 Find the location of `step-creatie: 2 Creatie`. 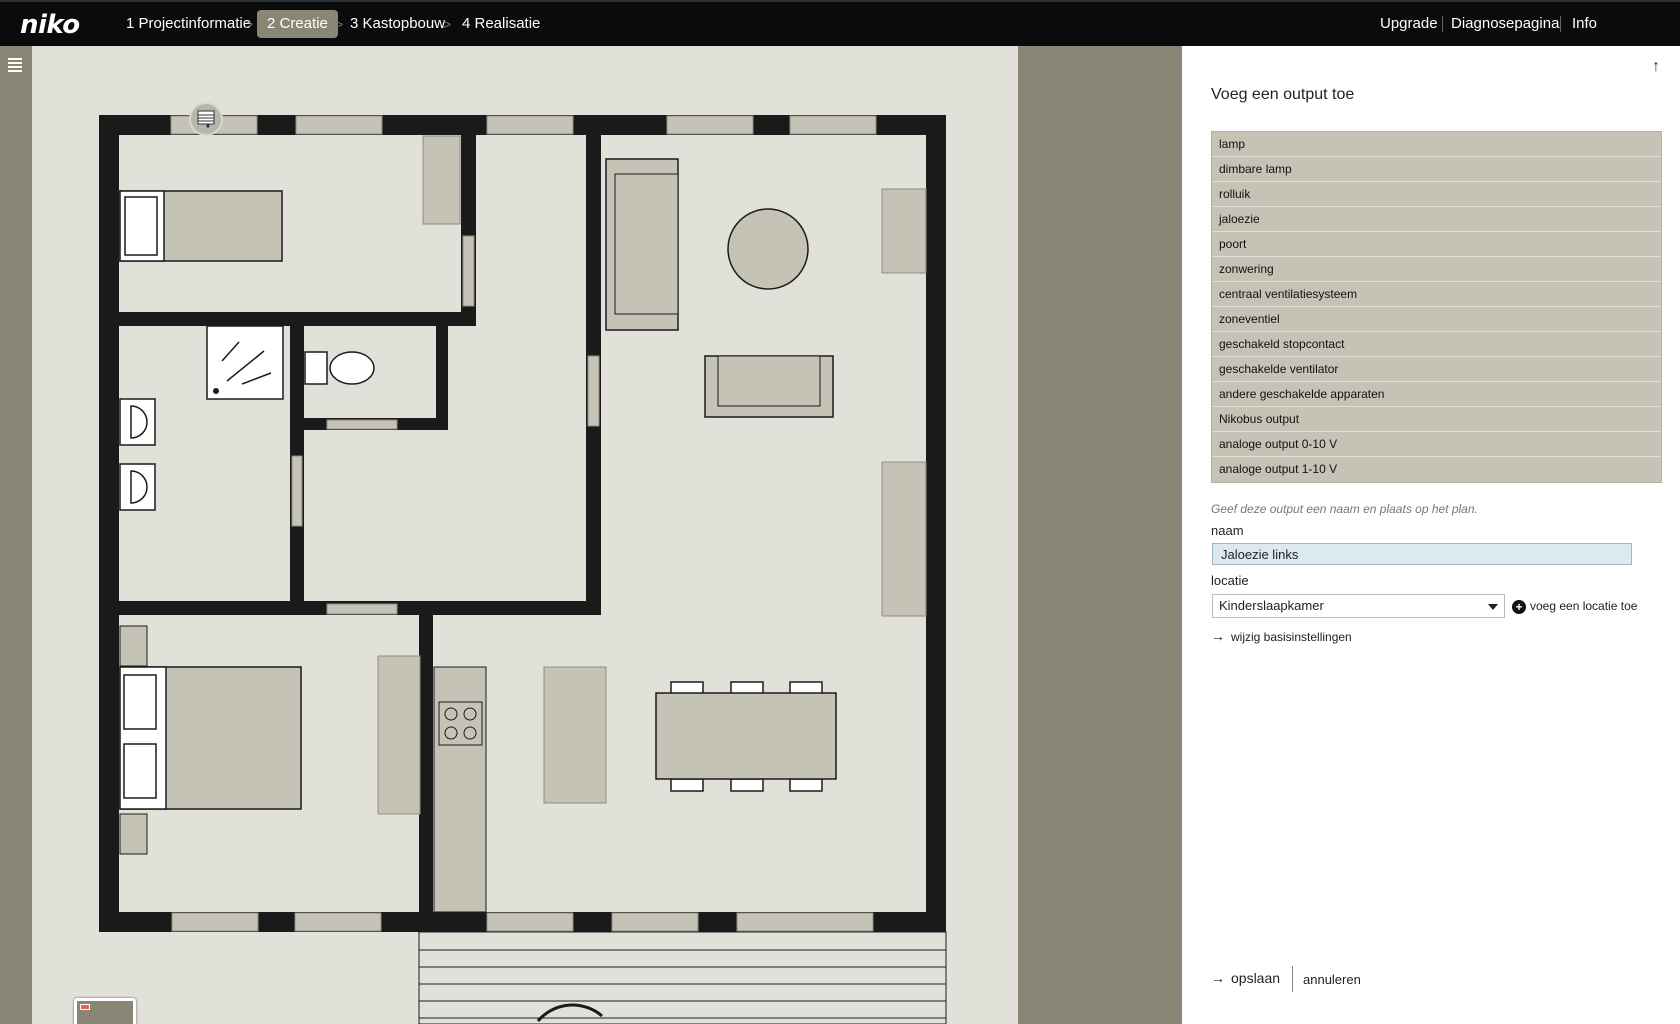

step-creatie: 2 Creatie is located at coordinates (297, 24).